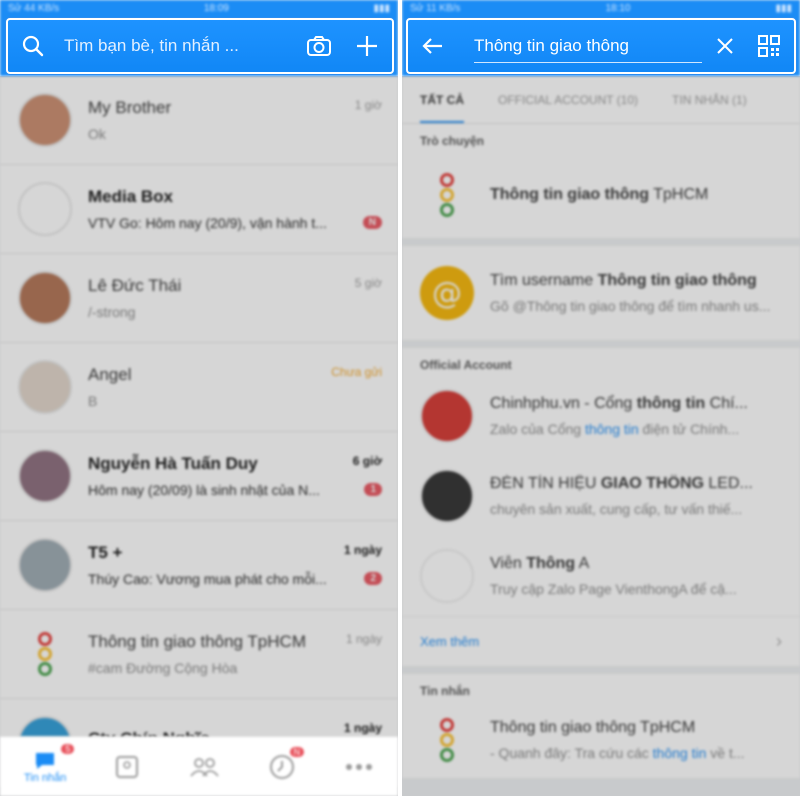  I want to click on at-sign-icon: @, so click(447, 293).